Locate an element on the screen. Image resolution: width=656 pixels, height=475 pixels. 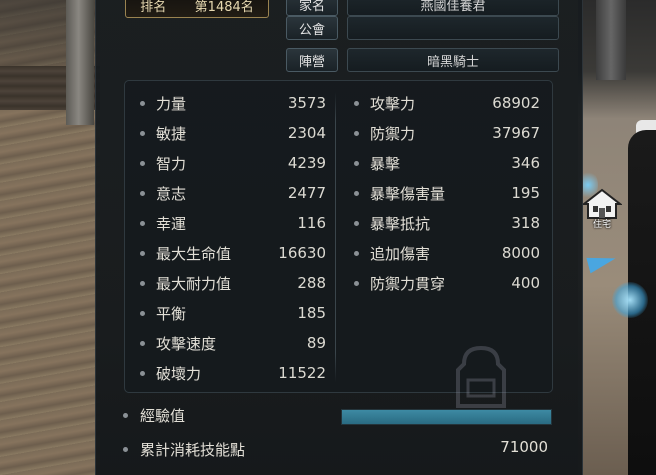
exp-row: 經驗值 is located at coordinates (154, 415).